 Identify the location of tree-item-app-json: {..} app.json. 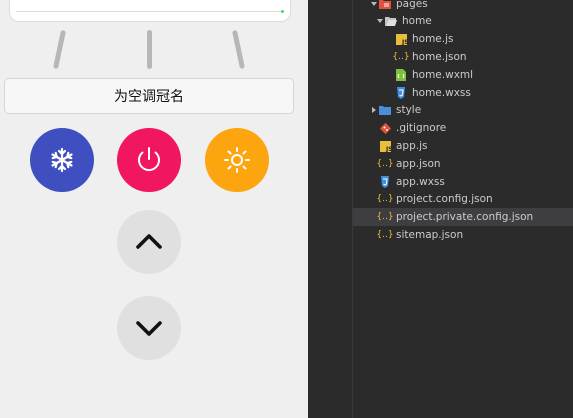
(463, 164).